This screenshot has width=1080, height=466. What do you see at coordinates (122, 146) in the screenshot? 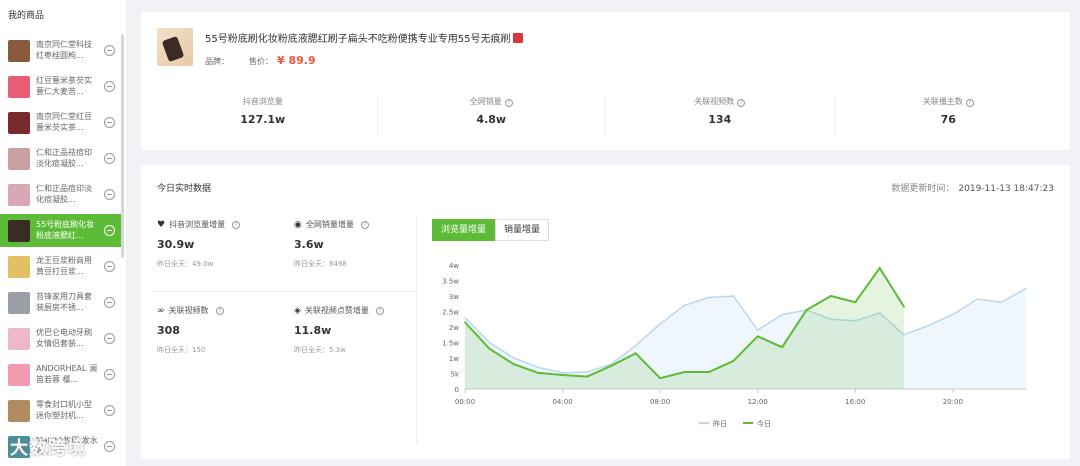
I see `sidebar-scrollbar` at bounding box center [122, 146].